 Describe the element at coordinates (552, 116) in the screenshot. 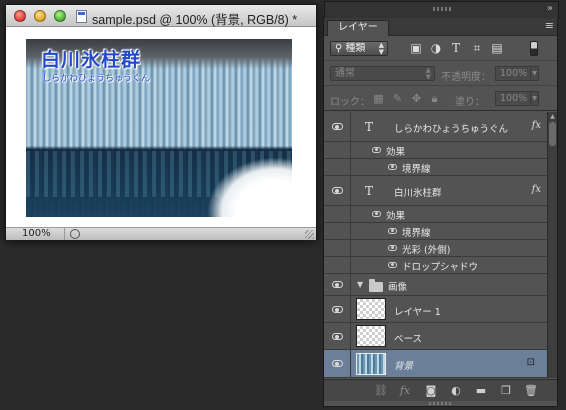

I see `scroll-up-icon: ▲` at that location.